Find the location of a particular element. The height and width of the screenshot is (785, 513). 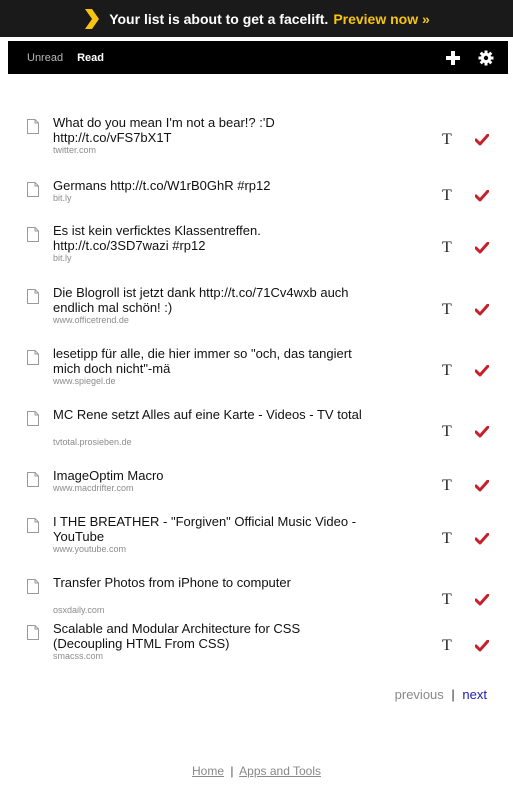

tab-read: Read is located at coordinates (90, 58).